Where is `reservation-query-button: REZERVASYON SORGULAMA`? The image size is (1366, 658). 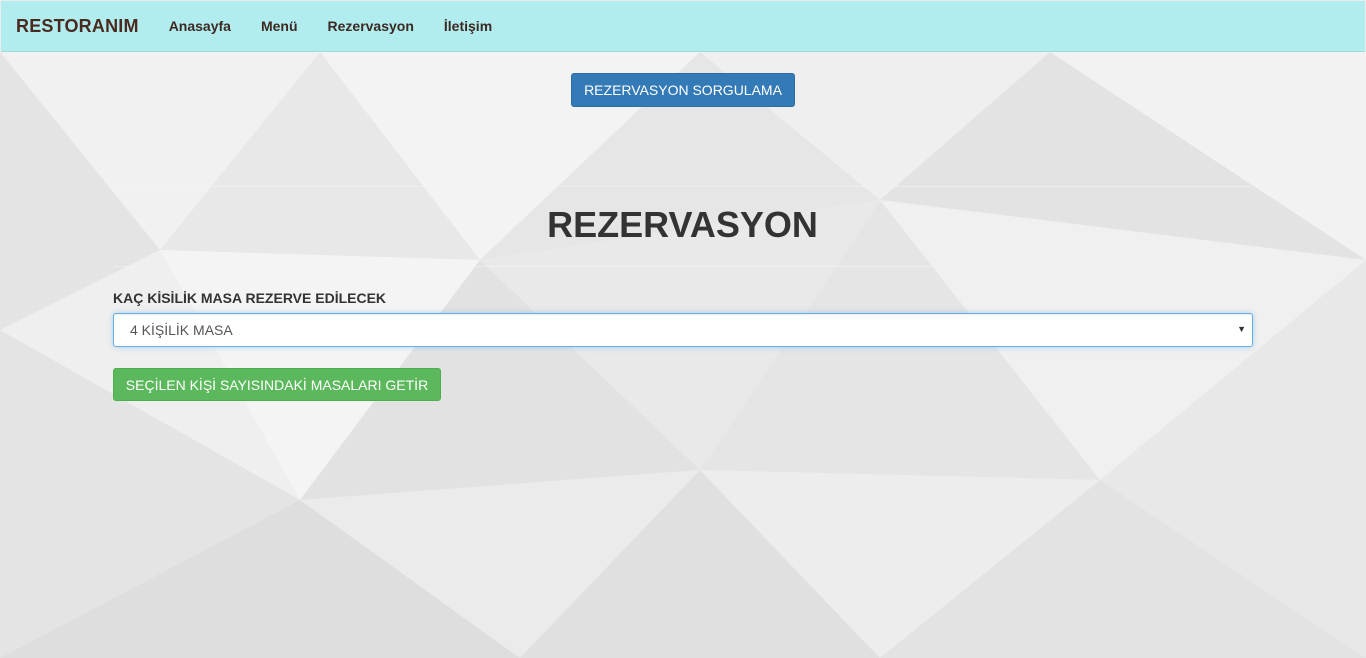 reservation-query-button: REZERVASYON SORGULAMA is located at coordinates (683, 90).